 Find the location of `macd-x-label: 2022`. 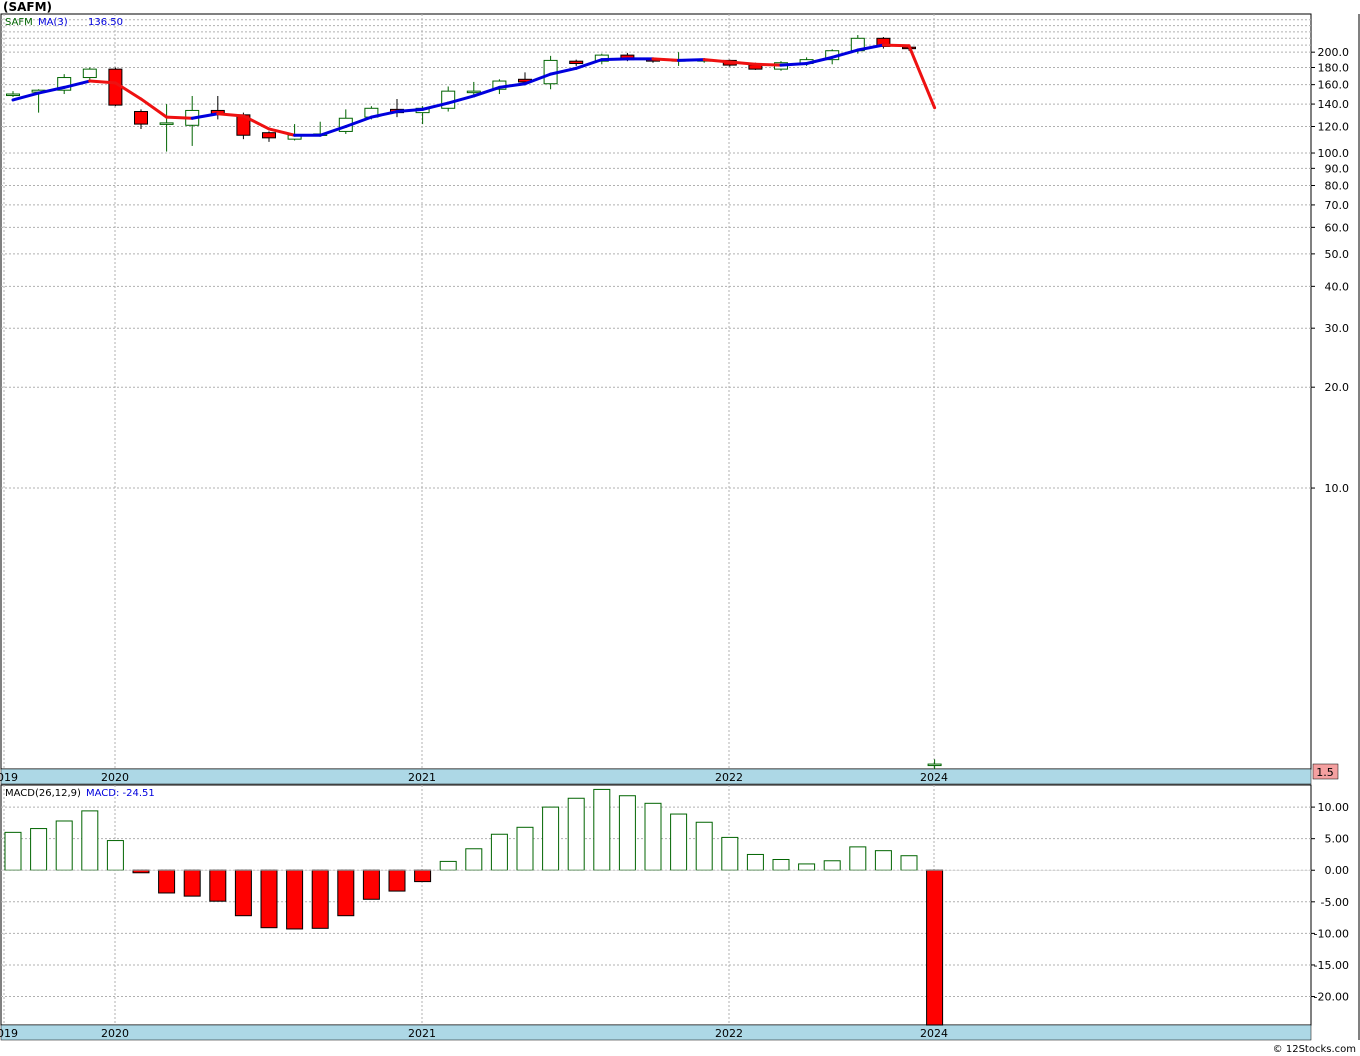

macd-x-label: 2022 is located at coordinates (729, 1033).